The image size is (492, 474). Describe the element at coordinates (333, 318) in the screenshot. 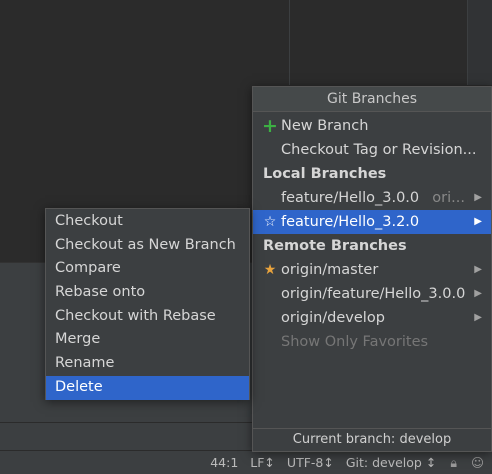

I see `item-label: origin/develop` at that location.